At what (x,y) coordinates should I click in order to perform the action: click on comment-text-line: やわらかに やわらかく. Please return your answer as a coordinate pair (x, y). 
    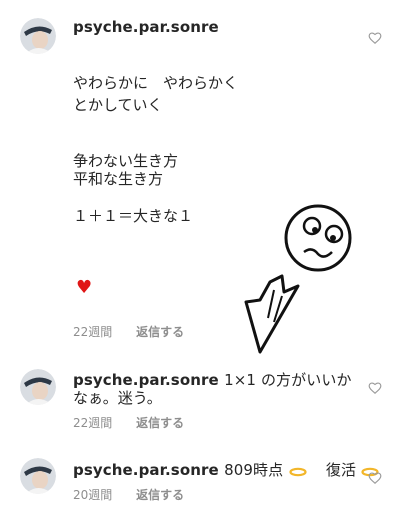
    Looking at the image, I should click on (156, 83).